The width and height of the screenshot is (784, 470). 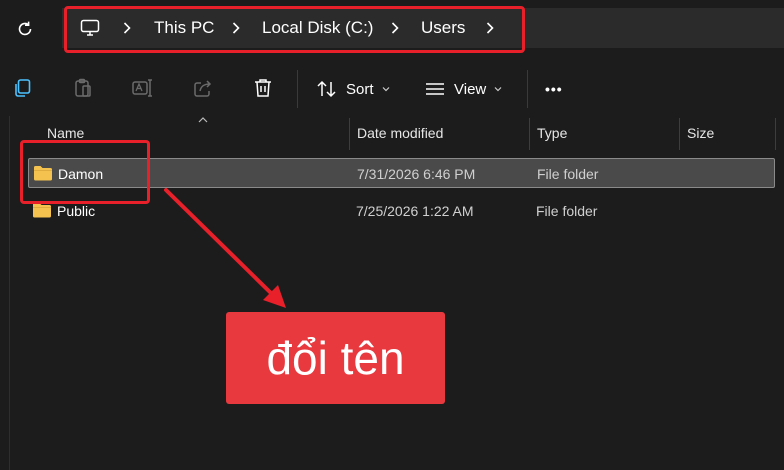 What do you see at coordinates (83, 88) in the screenshot?
I see `paste-icon` at bounding box center [83, 88].